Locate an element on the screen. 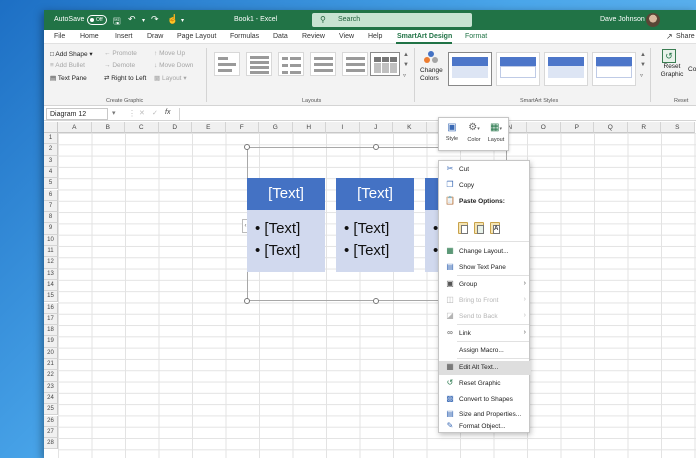  menu-item-copy: ❐ Copy is located at coordinates (485, 186).